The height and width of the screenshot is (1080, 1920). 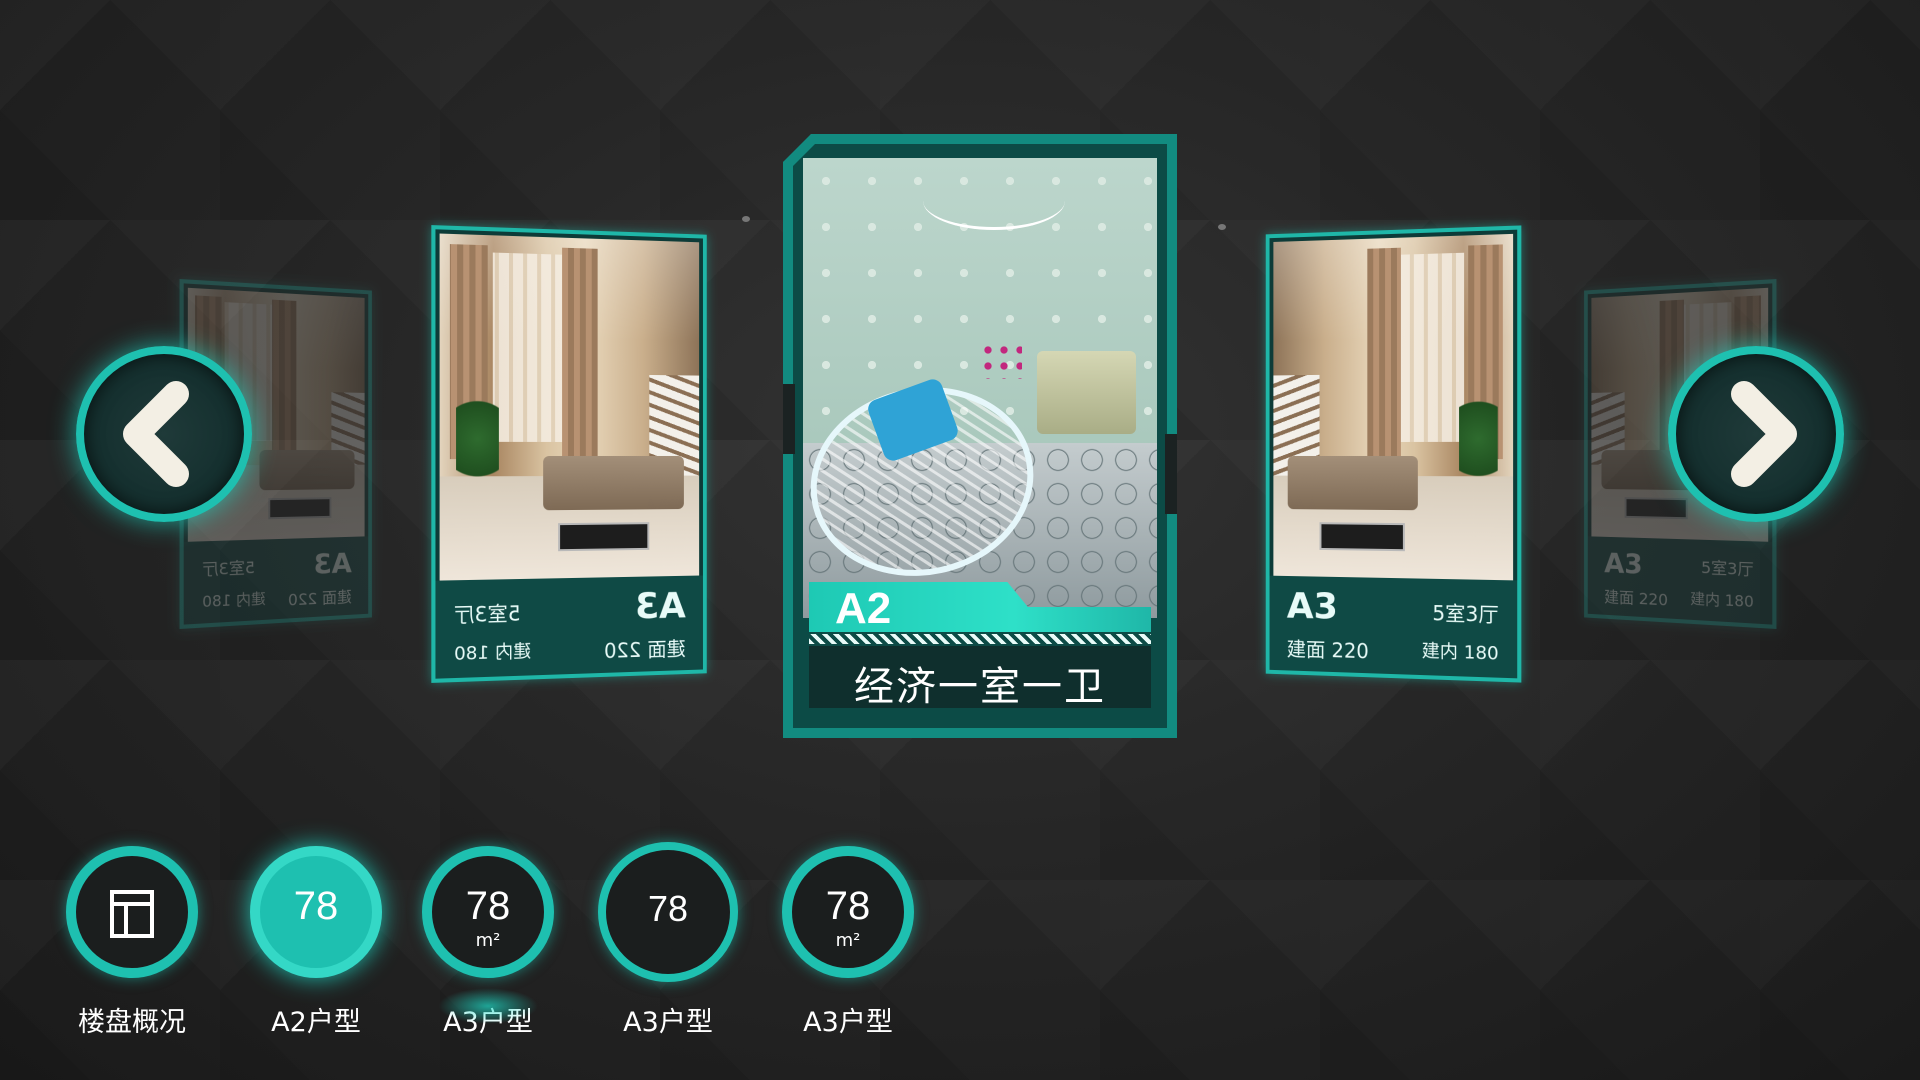 I want to click on menu-circle, so click(x=132, y=912).